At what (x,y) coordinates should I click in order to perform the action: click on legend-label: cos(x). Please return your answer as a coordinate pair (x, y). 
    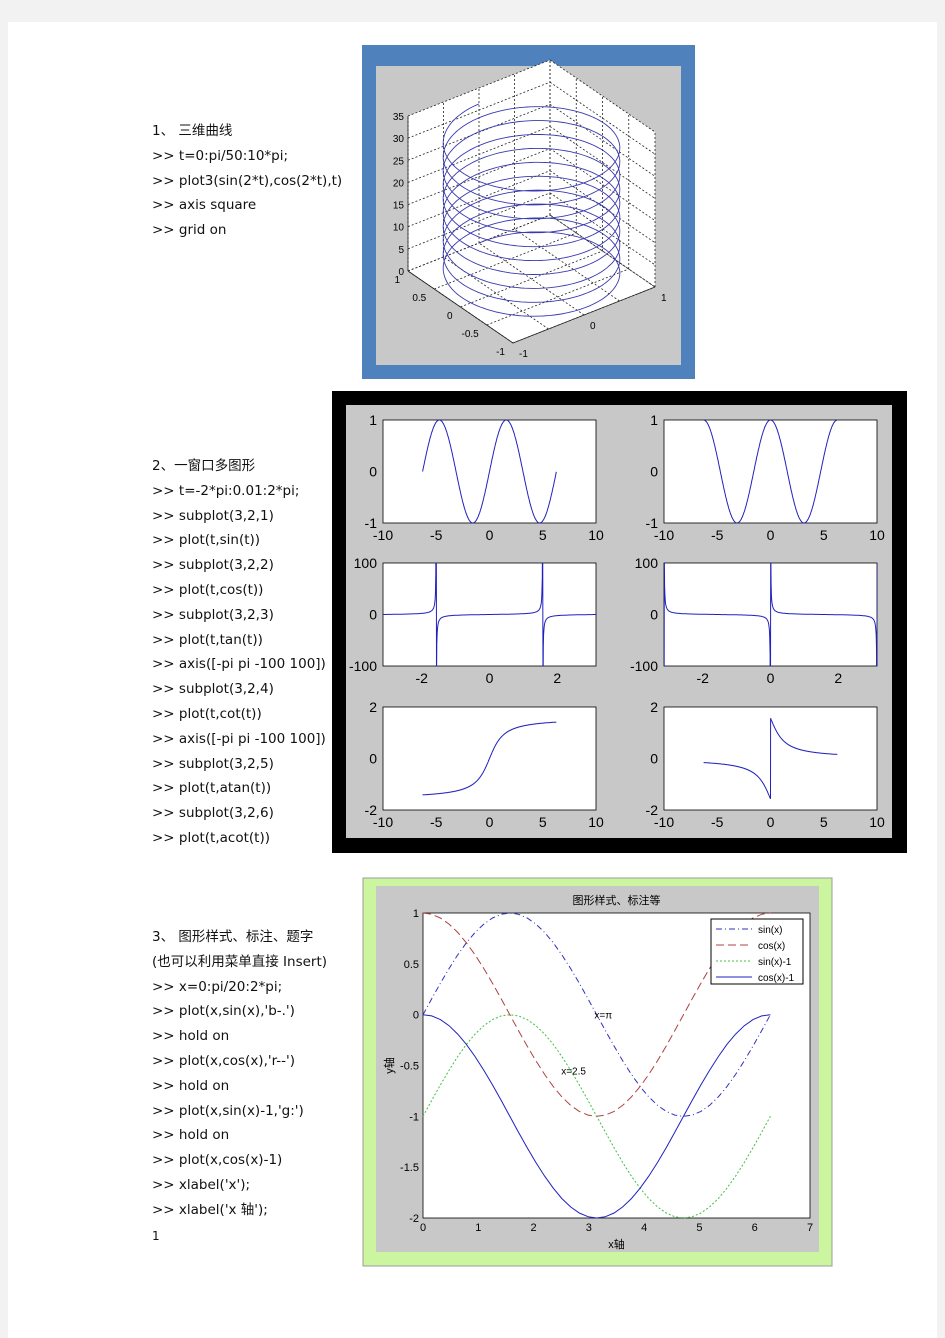
    Looking at the image, I should click on (771, 946).